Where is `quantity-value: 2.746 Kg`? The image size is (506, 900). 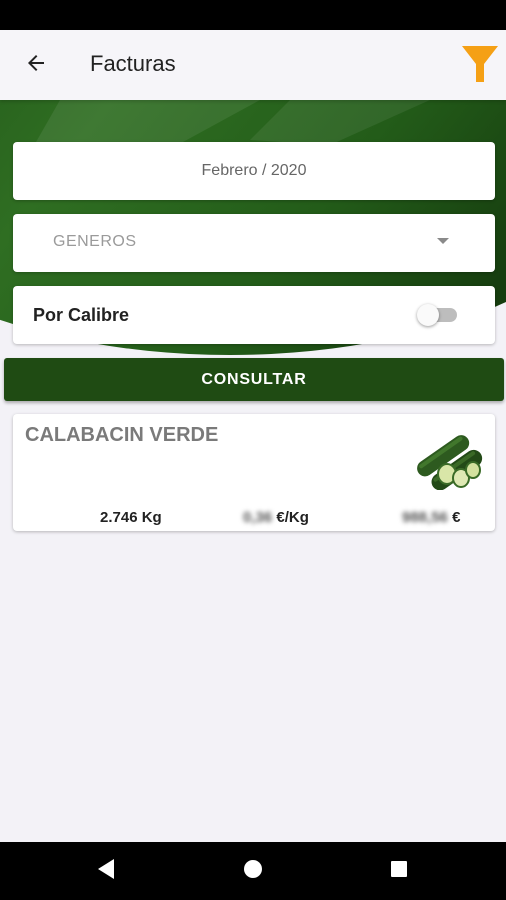
quantity-value: 2.746 Kg is located at coordinates (131, 517).